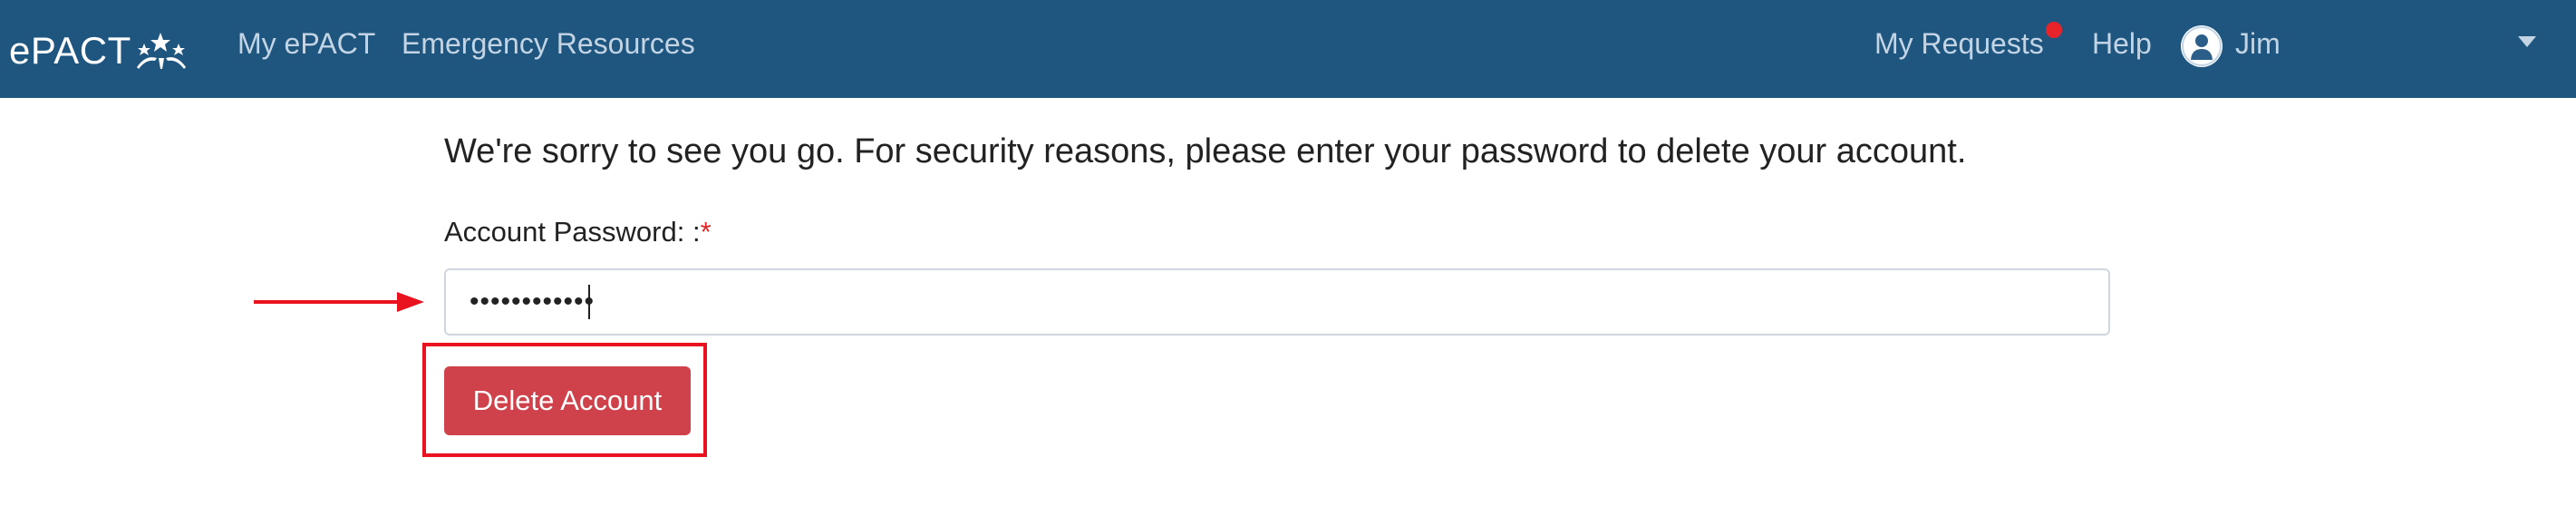  I want to click on text-cursor, so click(589, 302).